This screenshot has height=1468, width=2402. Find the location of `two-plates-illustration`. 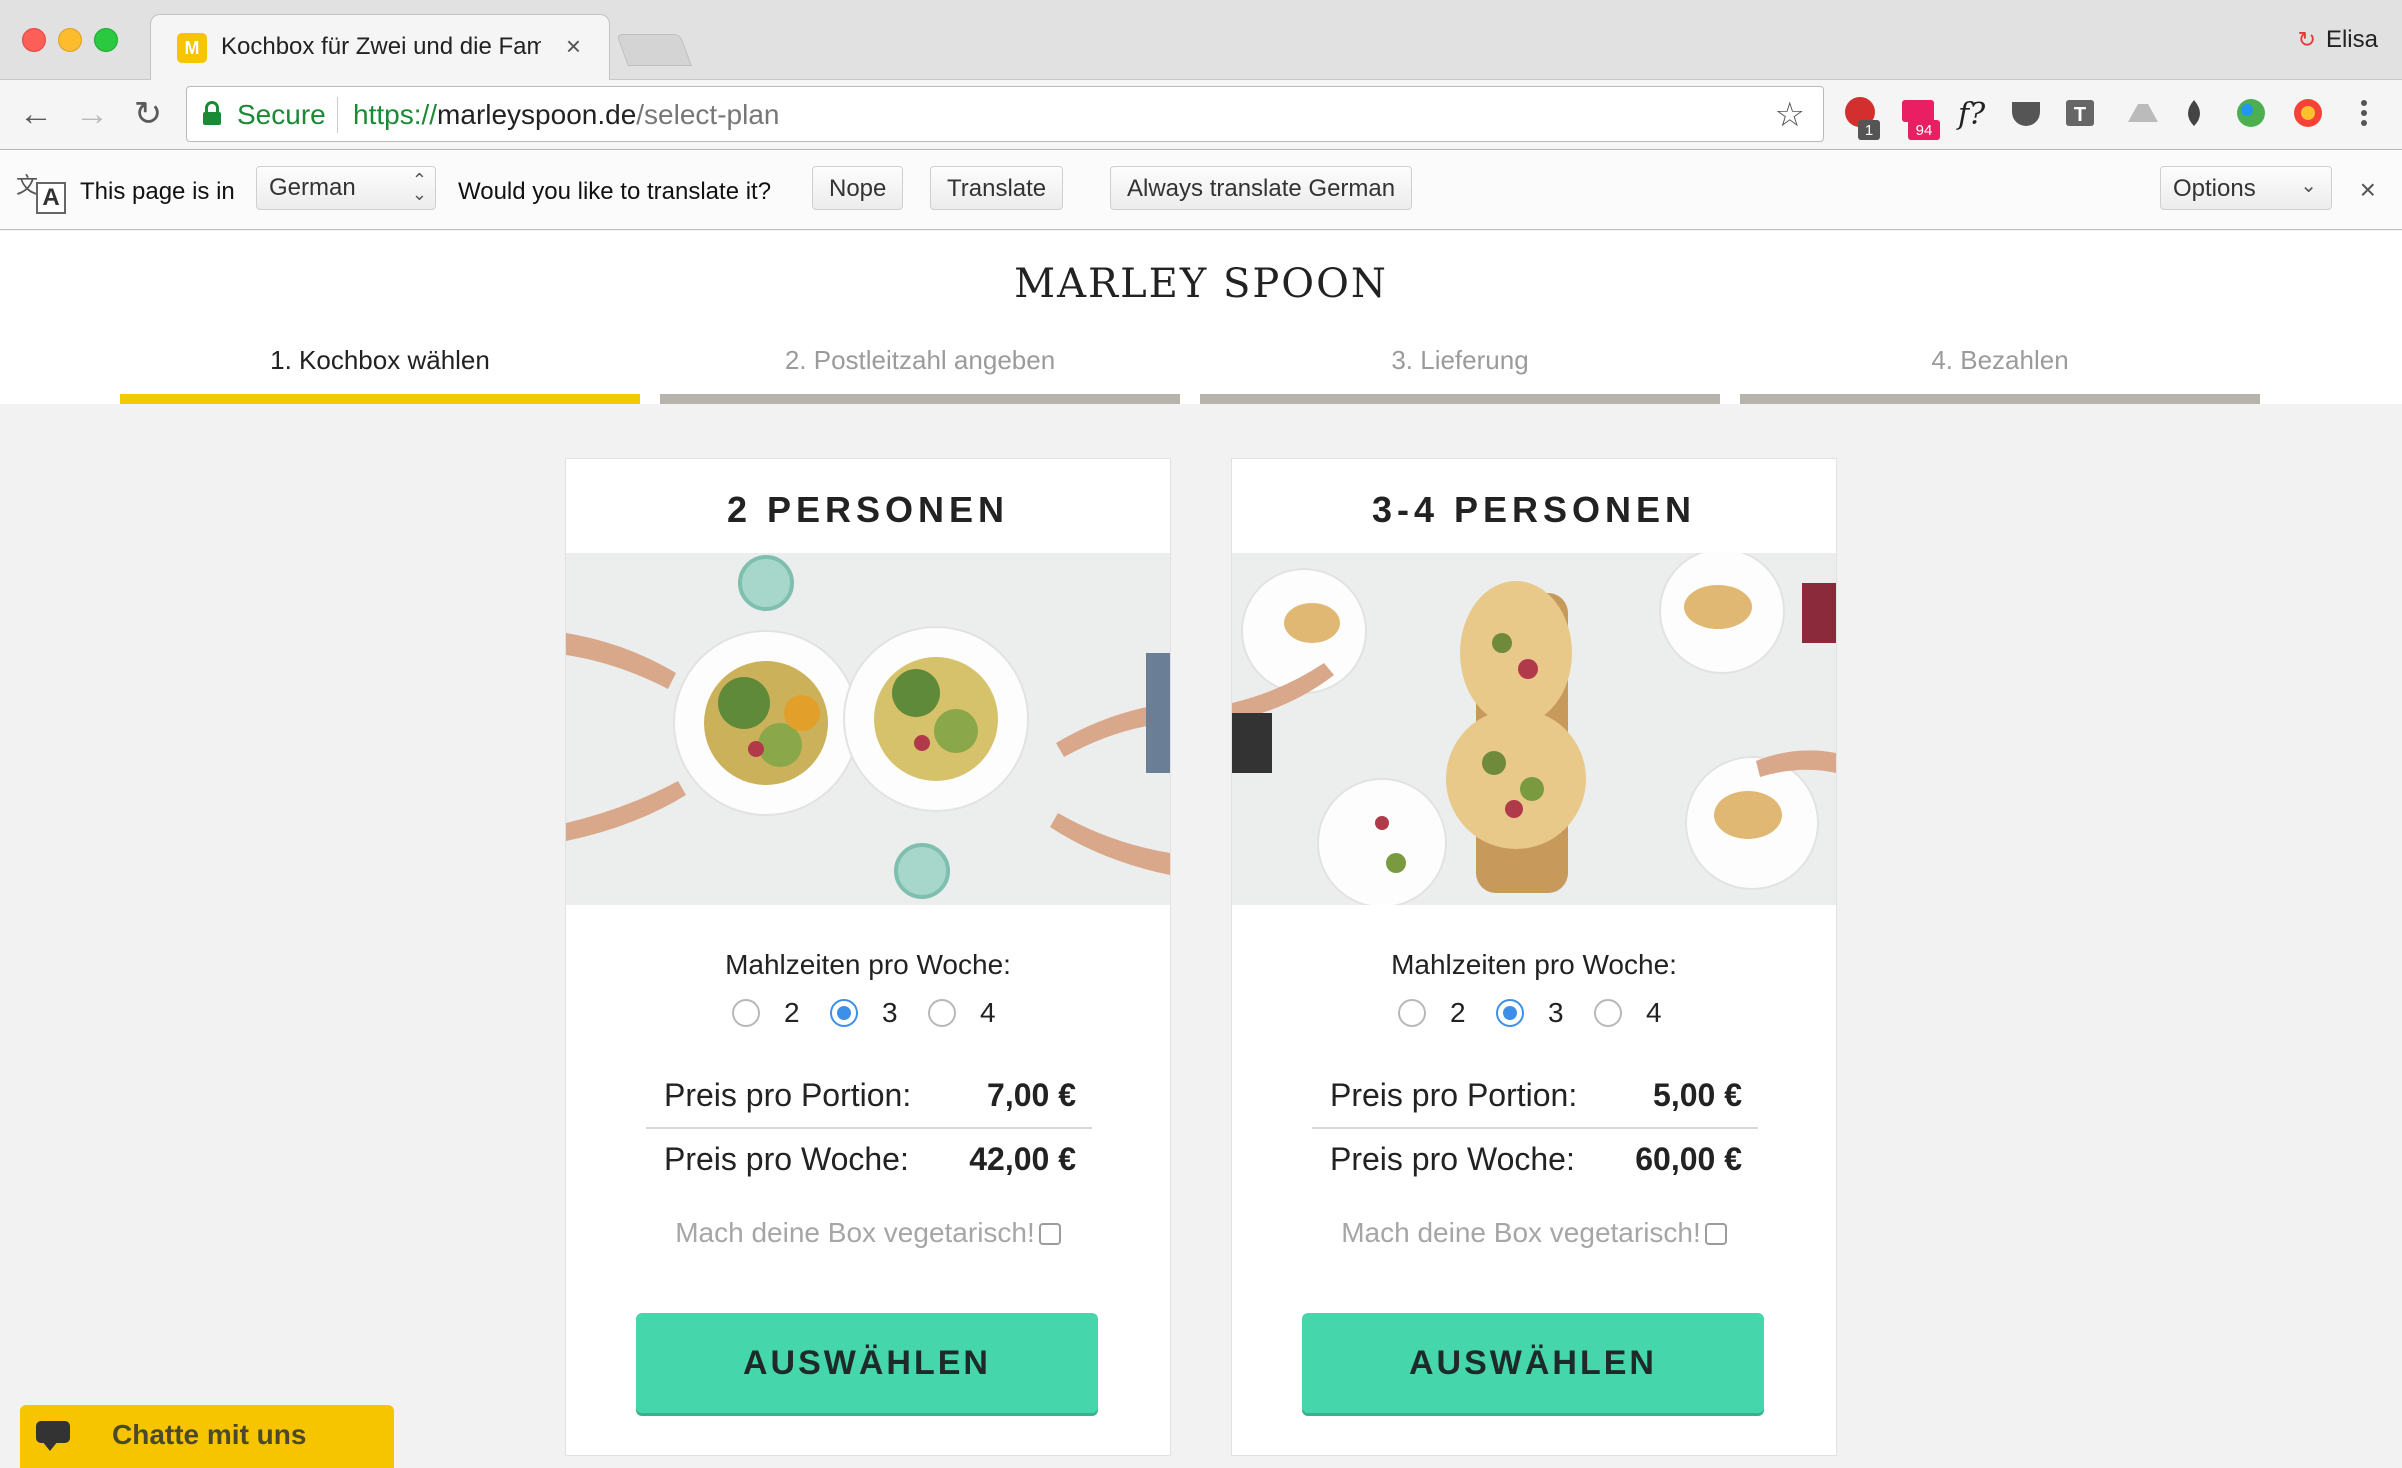

two-plates-illustration is located at coordinates (868, 729).